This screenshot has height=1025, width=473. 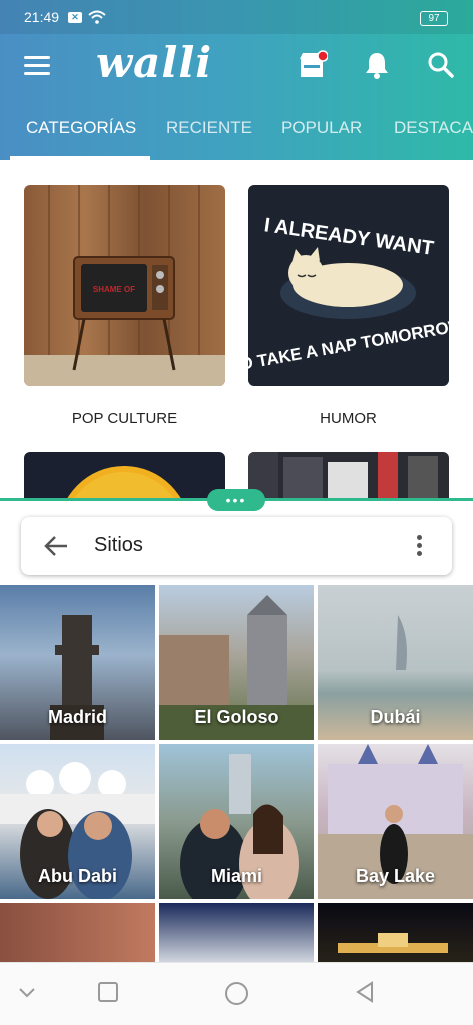 What do you see at coordinates (365, 992) in the screenshot?
I see `back-triangle-icon` at bounding box center [365, 992].